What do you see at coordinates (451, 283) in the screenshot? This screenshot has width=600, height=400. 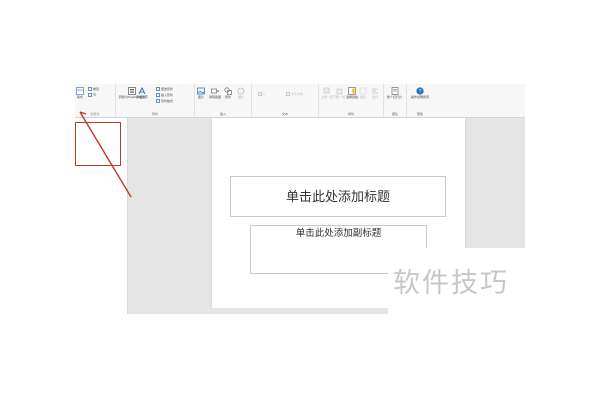 I see `watermark: 软件技巧` at bounding box center [451, 283].